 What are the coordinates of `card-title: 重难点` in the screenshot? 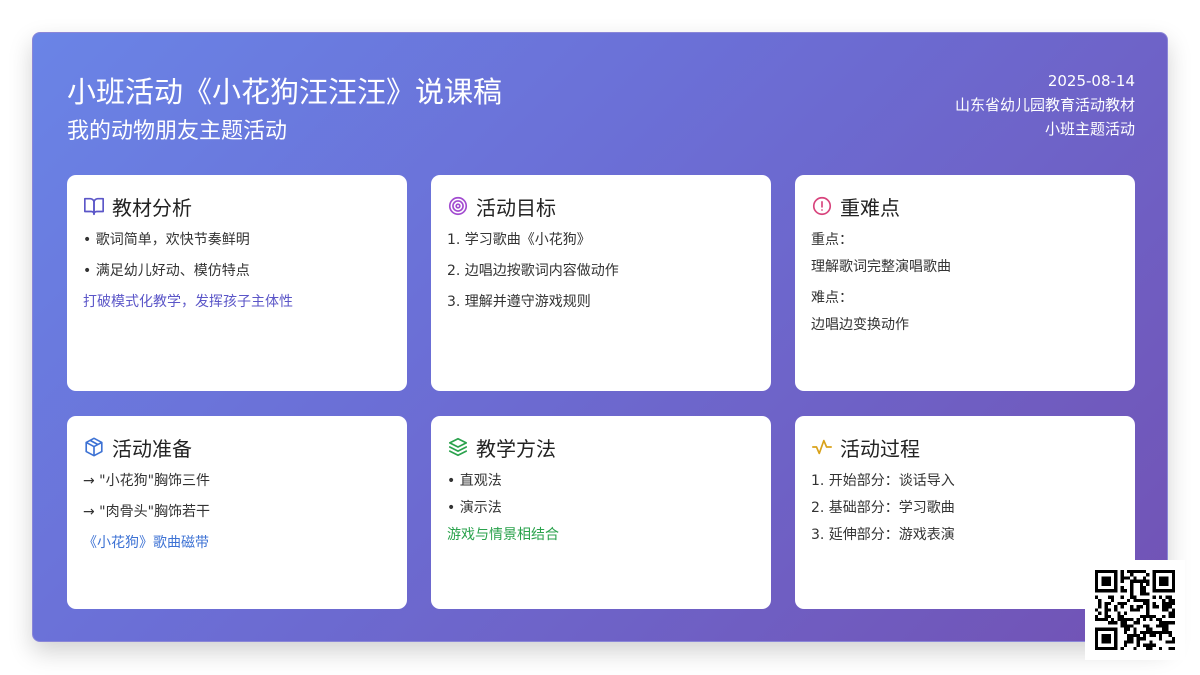 It's located at (870, 207).